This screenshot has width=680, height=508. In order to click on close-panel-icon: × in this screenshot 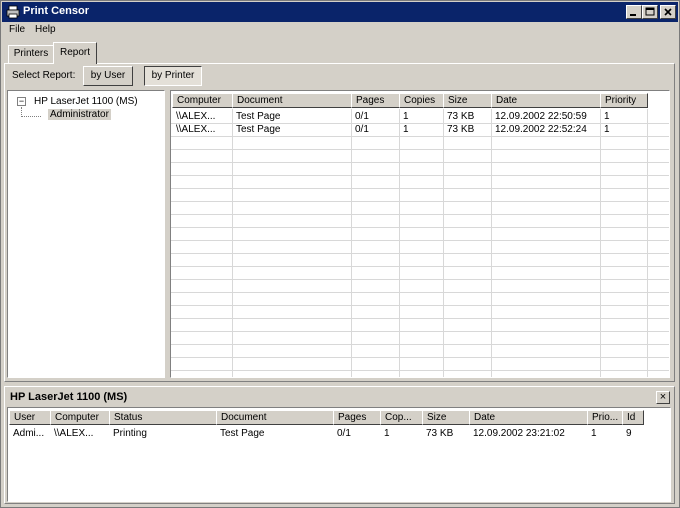, I will do `click(663, 397)`.